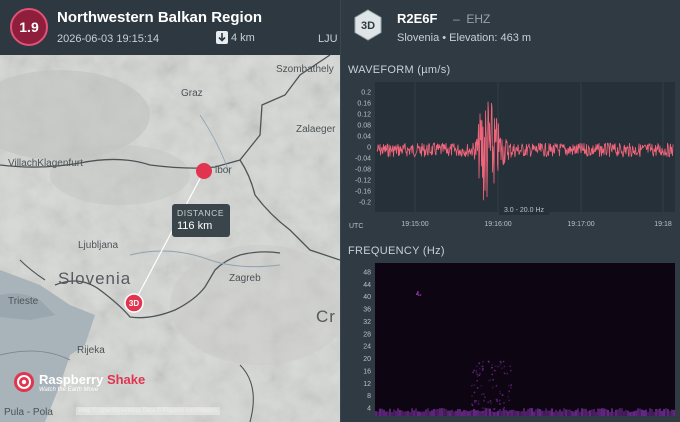 The image size is (680, 422). Describe the element at coordinates (472, 19) in the screenshot. I see `station-channel: – EHZ` at that location.